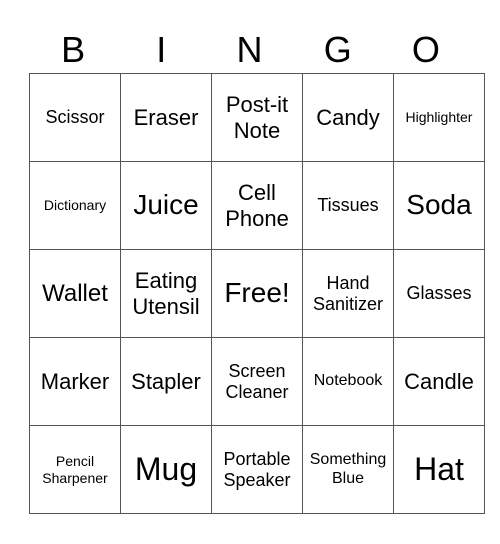 The height and width of the screenshot is (544, 500). I want to click on bingo-cell: Candle, so click(439, 381).